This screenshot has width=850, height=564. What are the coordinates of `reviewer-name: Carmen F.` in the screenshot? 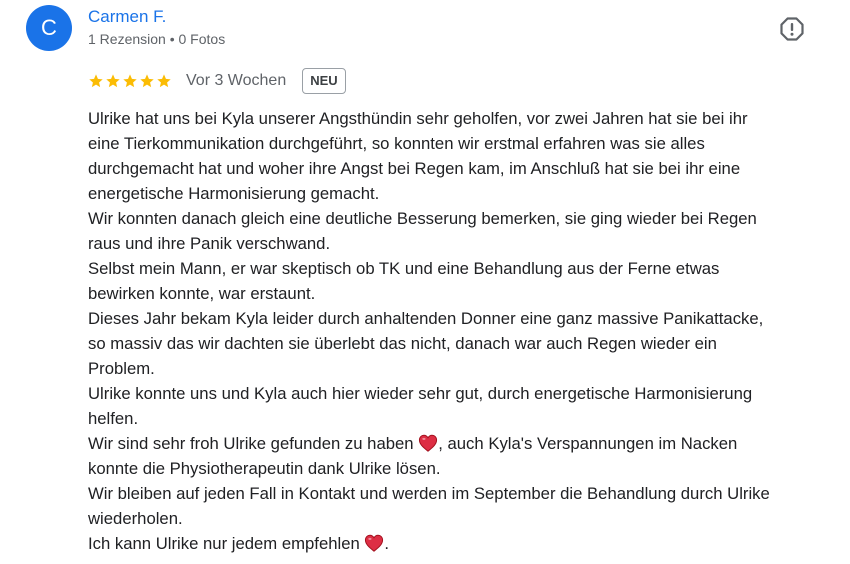 It's located at (127, 17).